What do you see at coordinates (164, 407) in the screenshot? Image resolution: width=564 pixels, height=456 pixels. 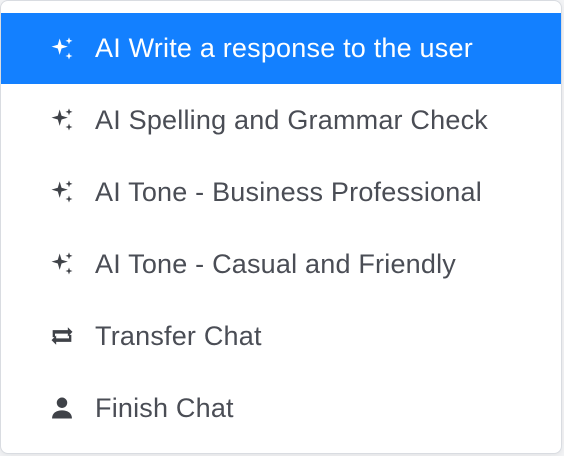 I see `menu-item-label: Finish Chat` at bounding box center [164, 407].